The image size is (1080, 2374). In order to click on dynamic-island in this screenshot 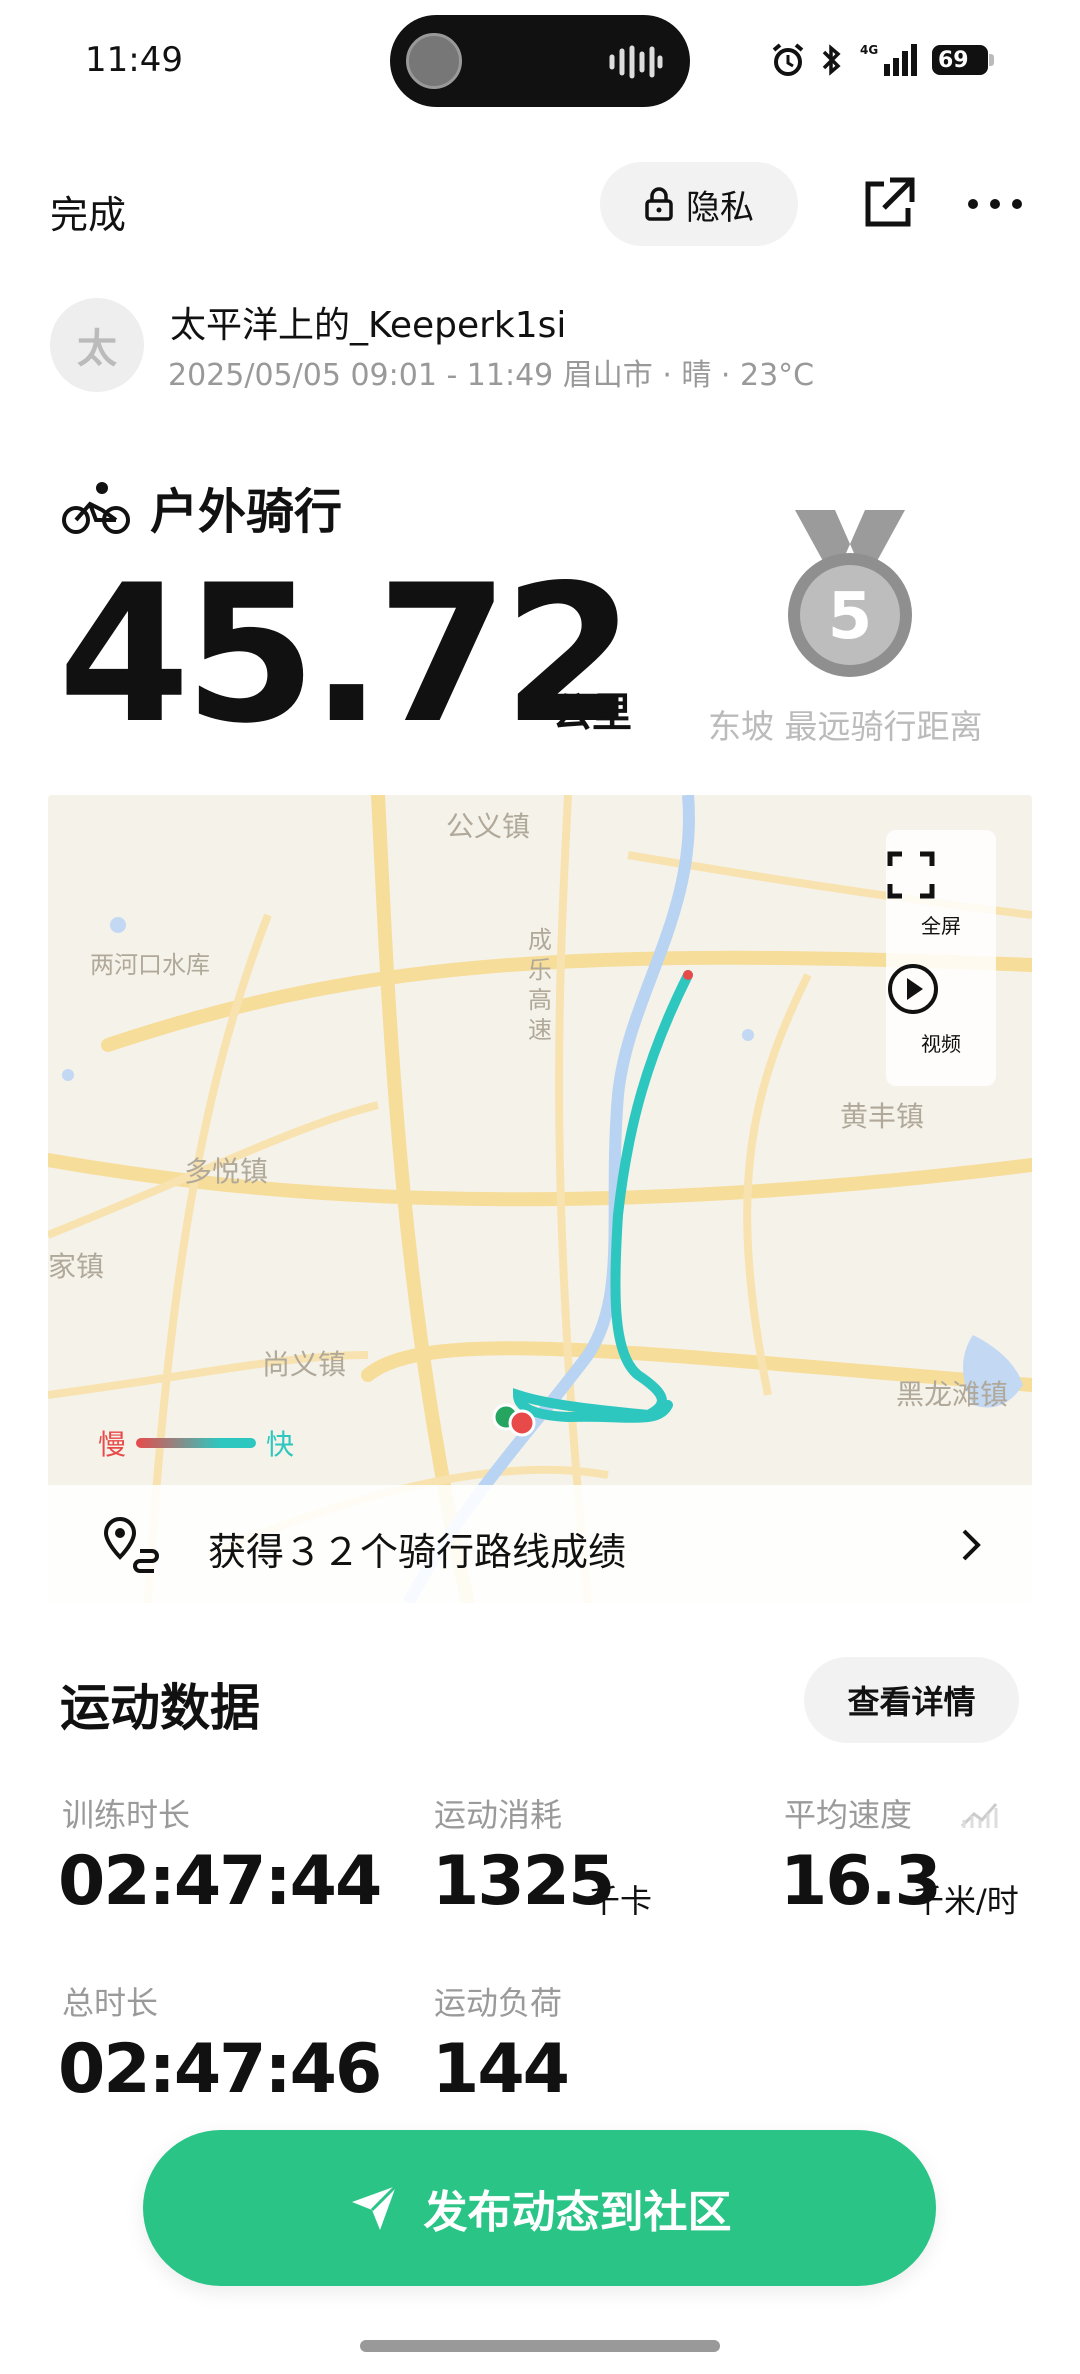, I will do `click(540, 61)`.